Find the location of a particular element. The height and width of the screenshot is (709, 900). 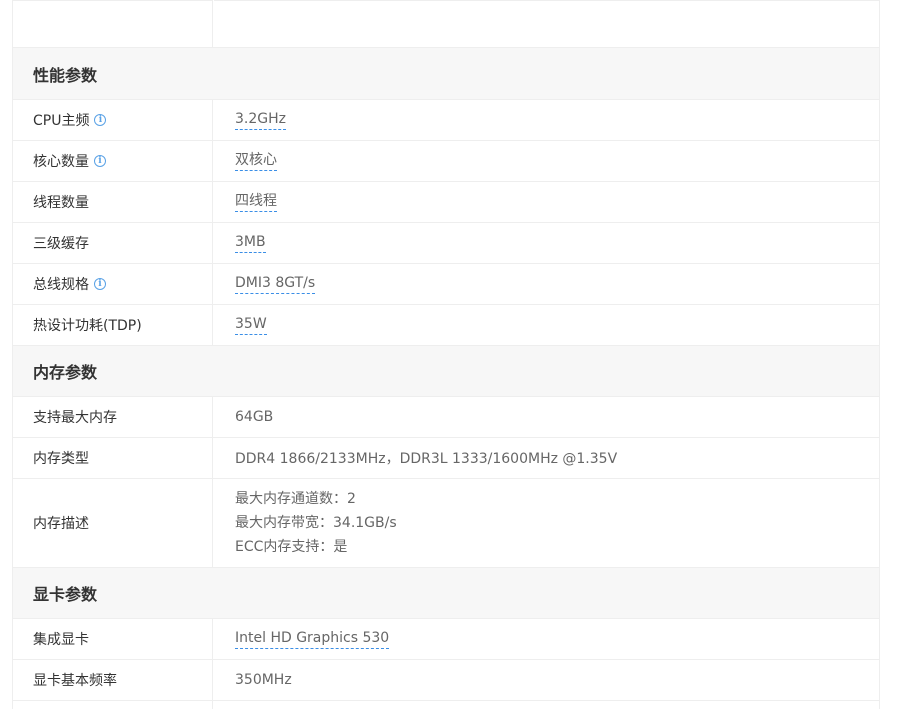

spec-row-empty is located at coordinates (446, 24).